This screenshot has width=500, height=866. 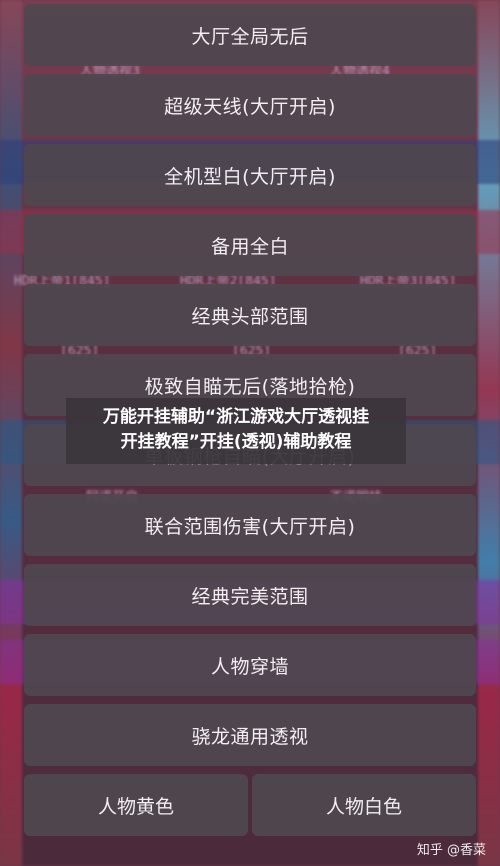 What do you see at coordinates (250, 805) in the screenshot?
I see `menu-bottom-row: 人物黄色 人物白色` at bounding box center [250, 805].